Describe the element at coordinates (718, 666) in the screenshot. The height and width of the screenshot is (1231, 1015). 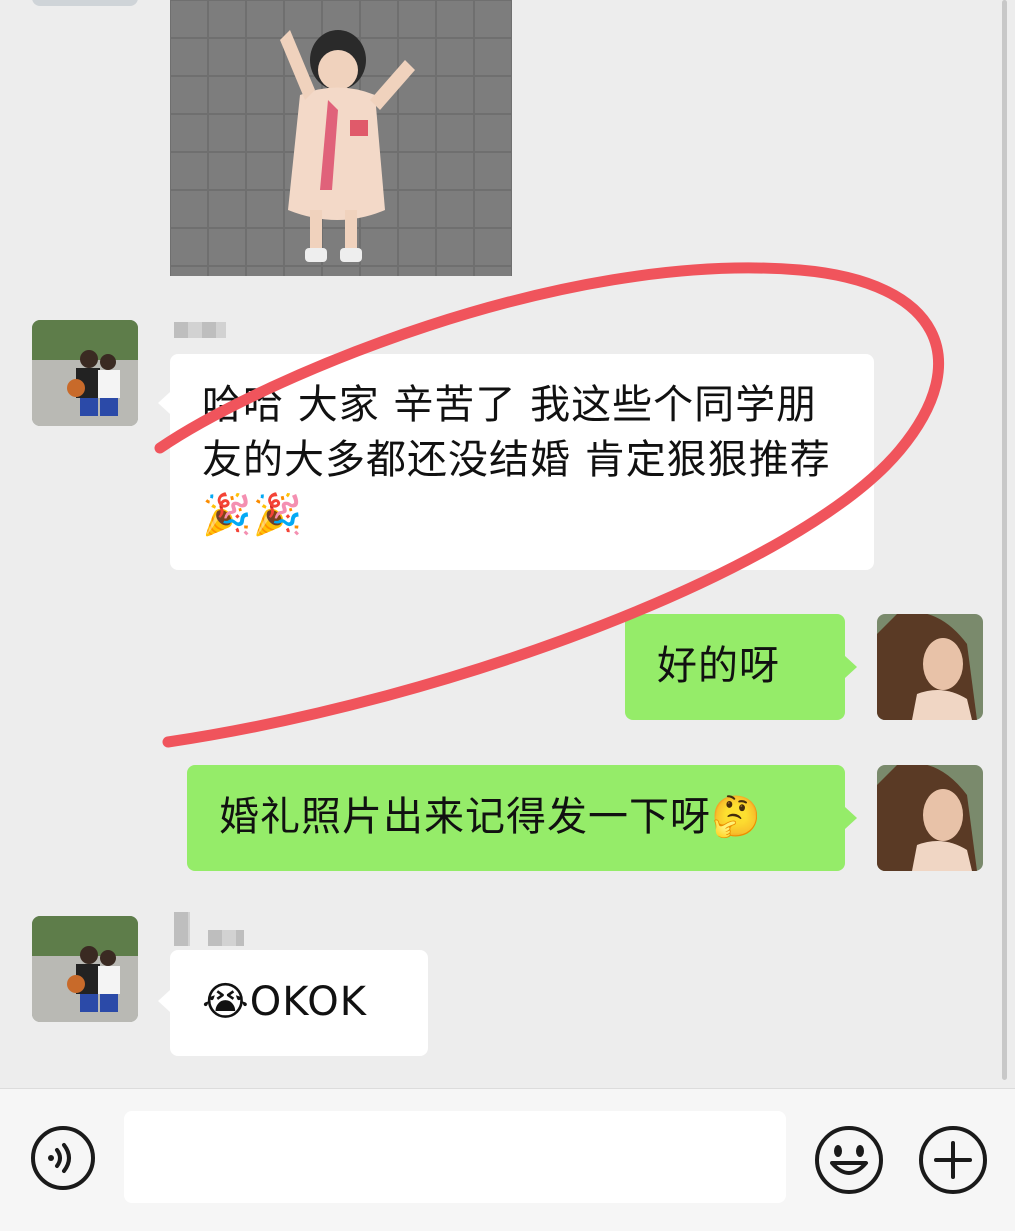
I see `message-text: 好的呀` at that location.